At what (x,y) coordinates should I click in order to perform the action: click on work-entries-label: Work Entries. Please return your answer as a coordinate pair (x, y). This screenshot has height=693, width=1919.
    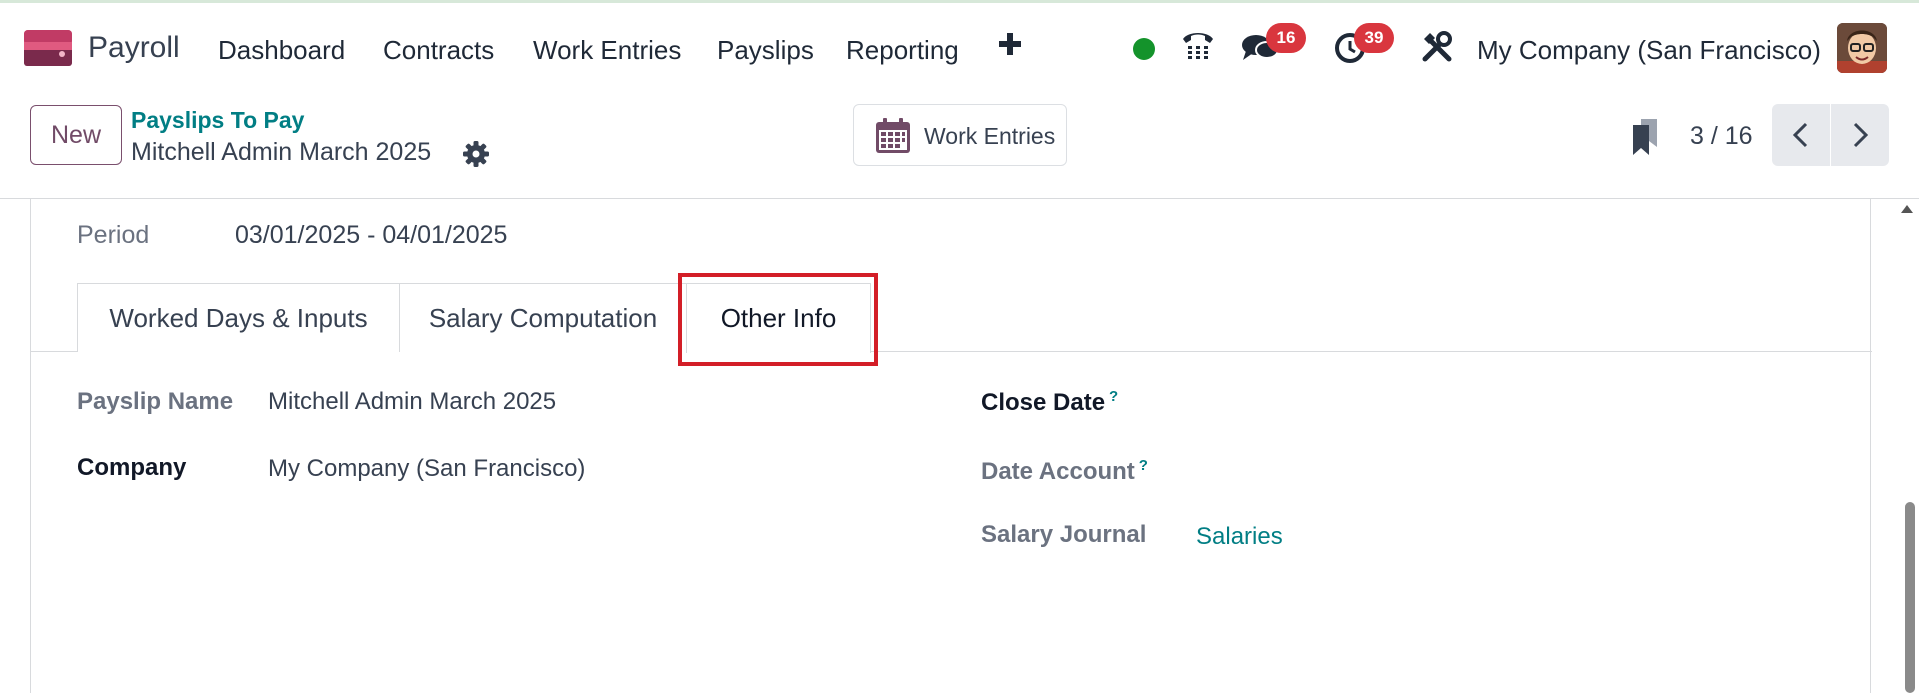
    Looking at the image, I should click on (990, 136).